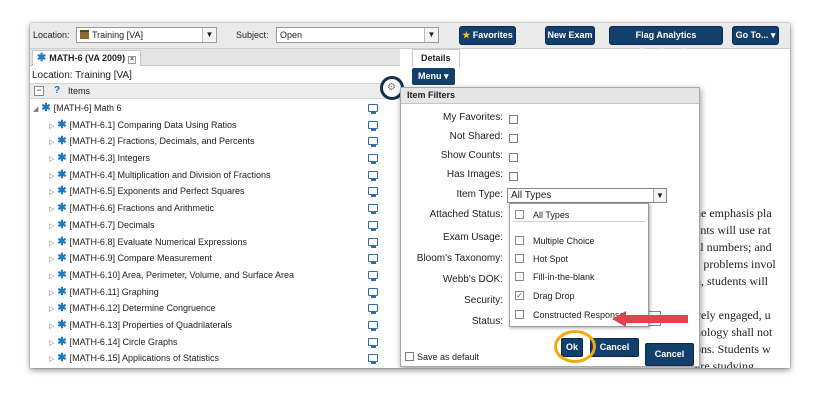  Describe the element at coordinates (564, 277) in the screenshot. I see `option-label: Fill-in-the-blank` at that location.